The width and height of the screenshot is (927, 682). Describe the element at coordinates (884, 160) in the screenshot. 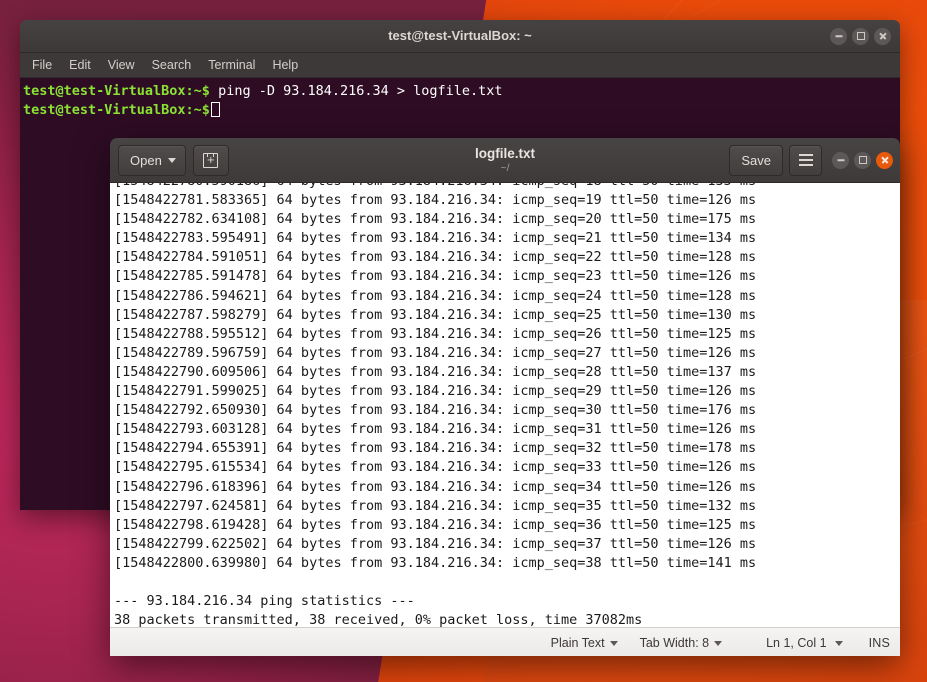

I see `gedit-close-icon` at that location.